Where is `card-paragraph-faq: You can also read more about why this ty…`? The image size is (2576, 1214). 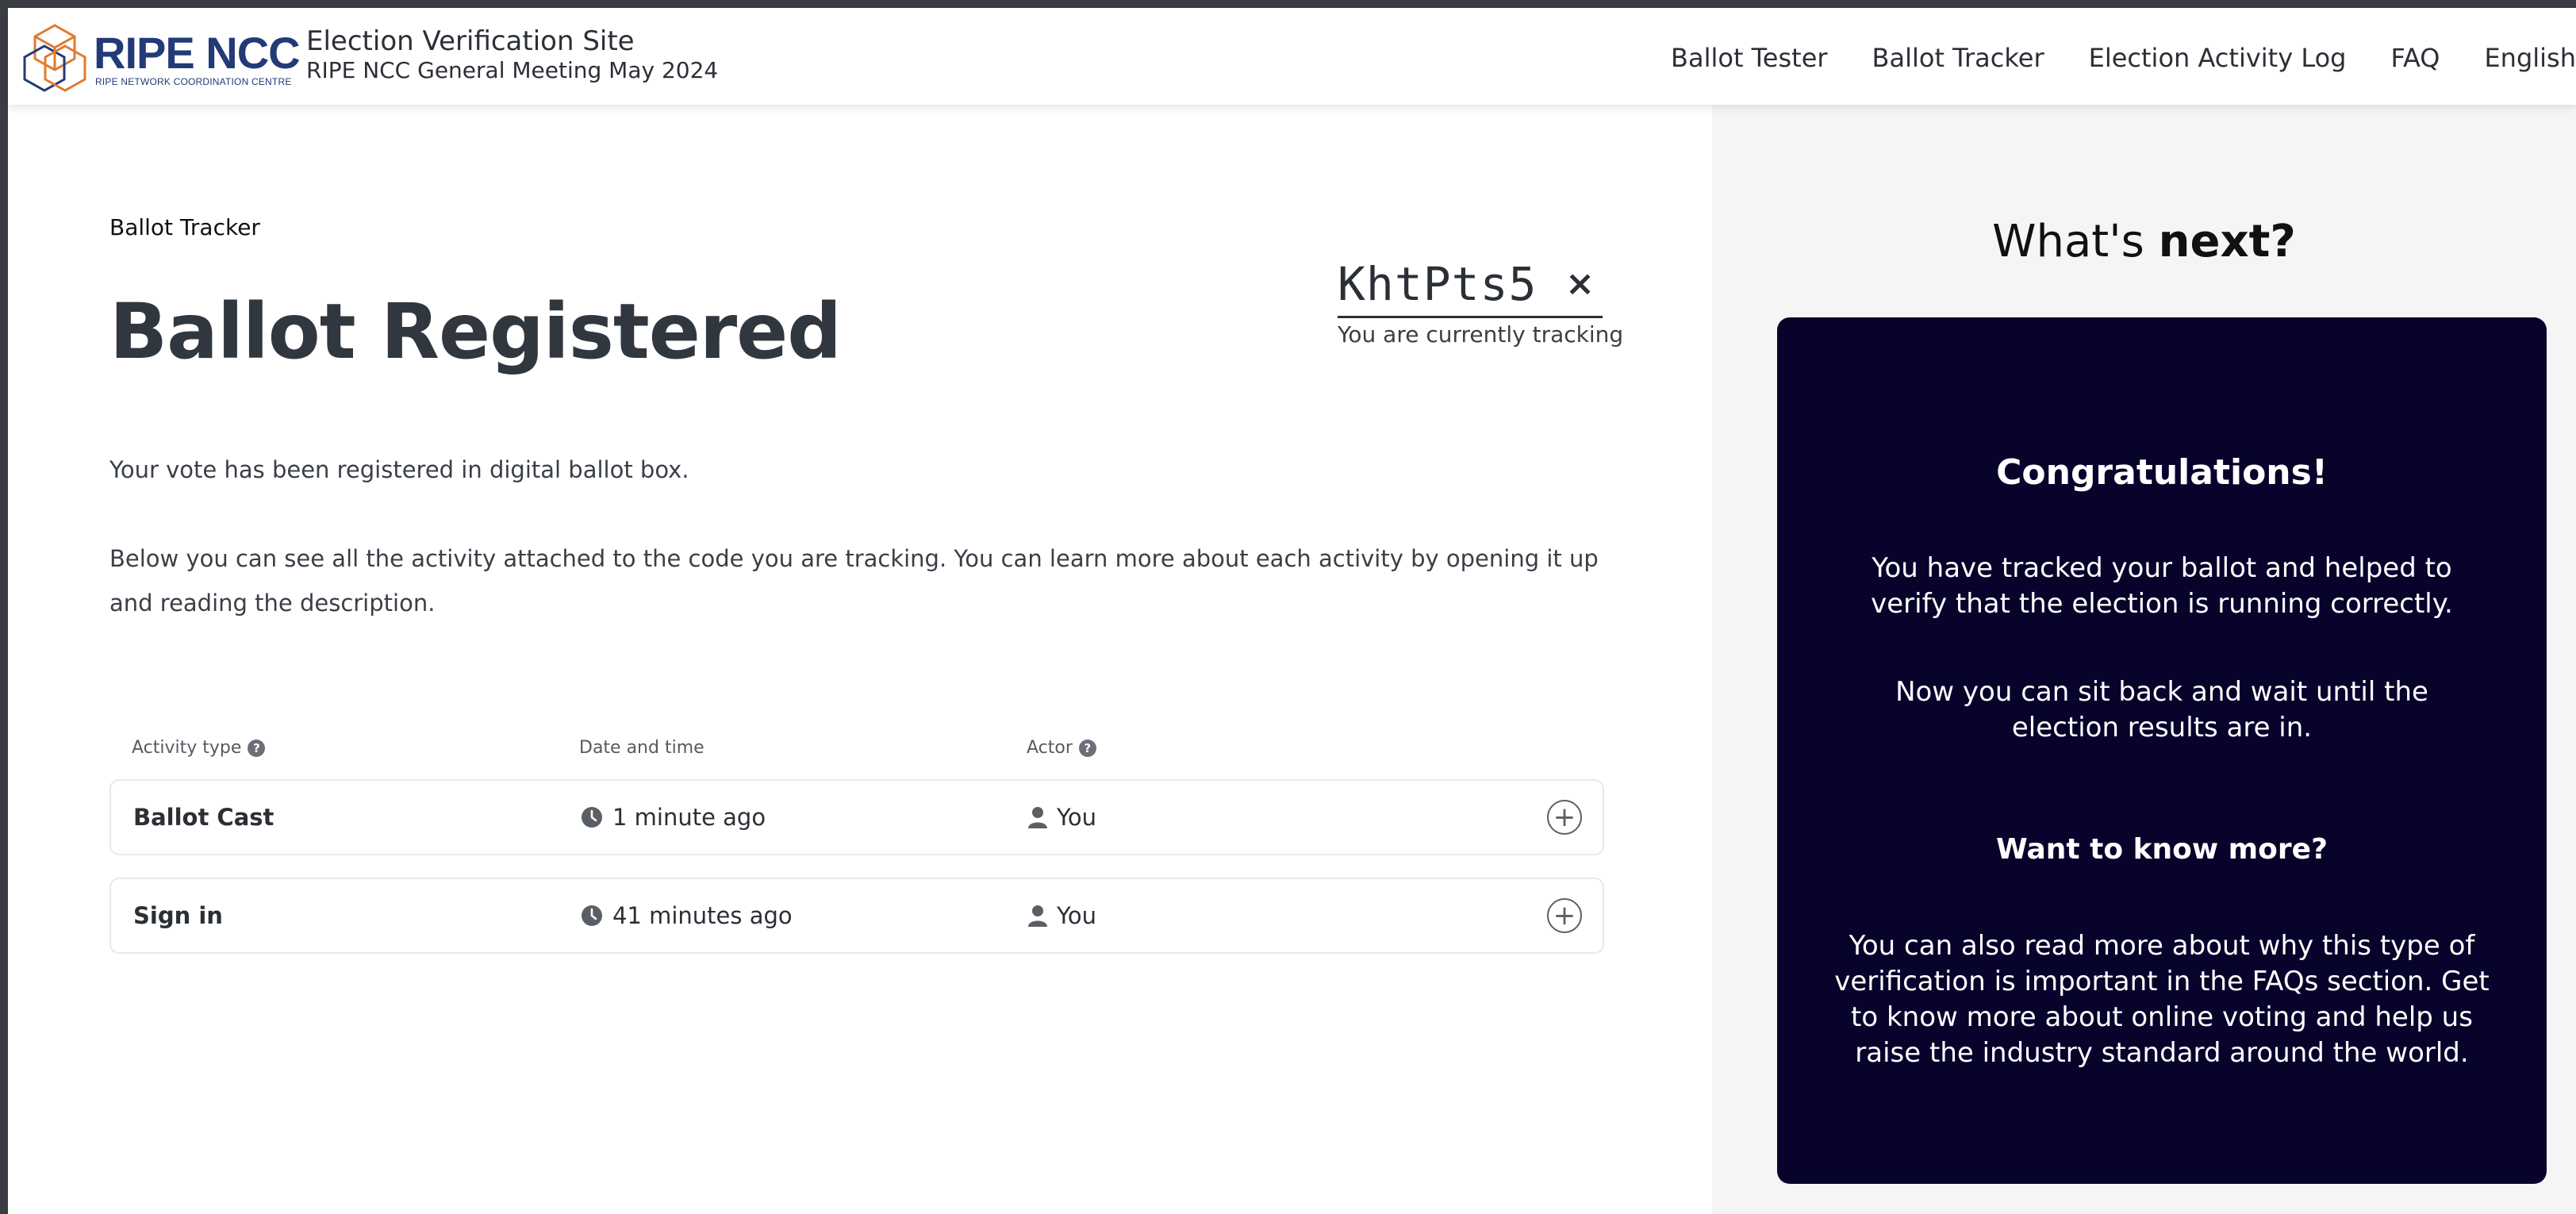 card-paragraph-faq: You can also read more about why this ty… is located at coordinates (2162, 999).